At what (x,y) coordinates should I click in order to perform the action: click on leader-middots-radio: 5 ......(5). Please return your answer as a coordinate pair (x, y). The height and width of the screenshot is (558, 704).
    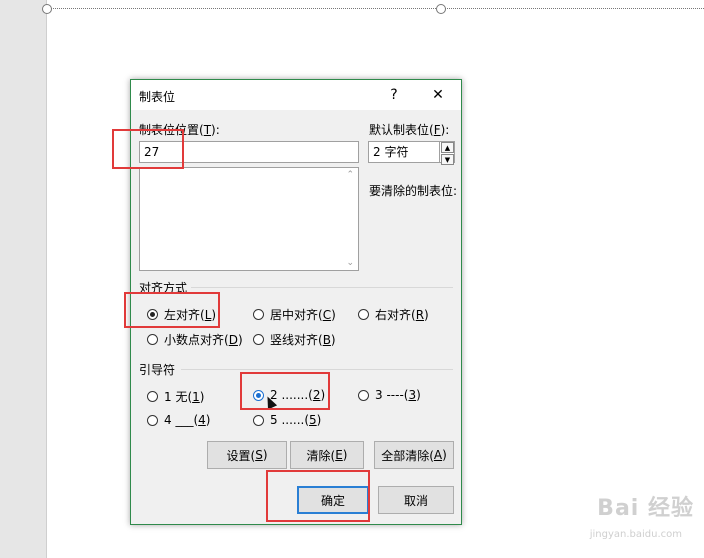
    Looking at the image, I should click on (287, 420).